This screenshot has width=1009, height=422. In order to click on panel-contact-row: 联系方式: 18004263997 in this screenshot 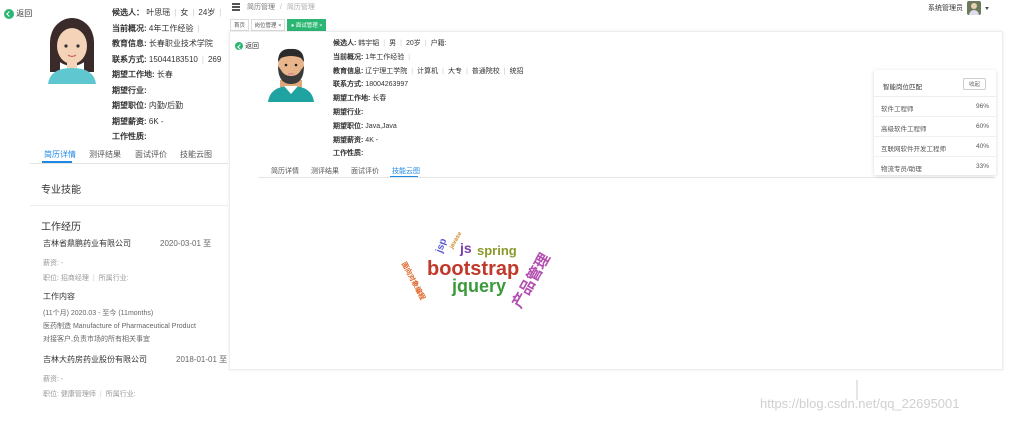, I will do `click(371, 85)`.